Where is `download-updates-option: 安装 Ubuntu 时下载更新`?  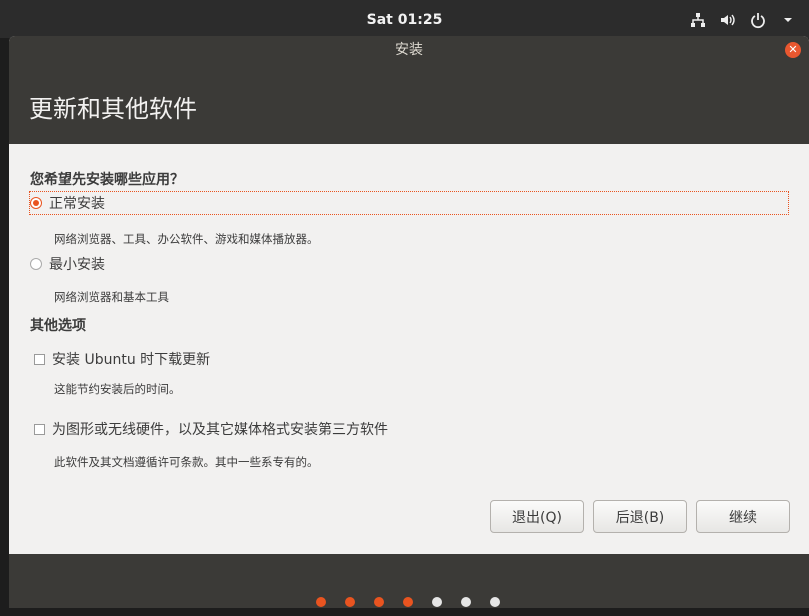 download-updates-option: 安装 Ubuntu 时下载更新 is located at coordinates (120, 359).